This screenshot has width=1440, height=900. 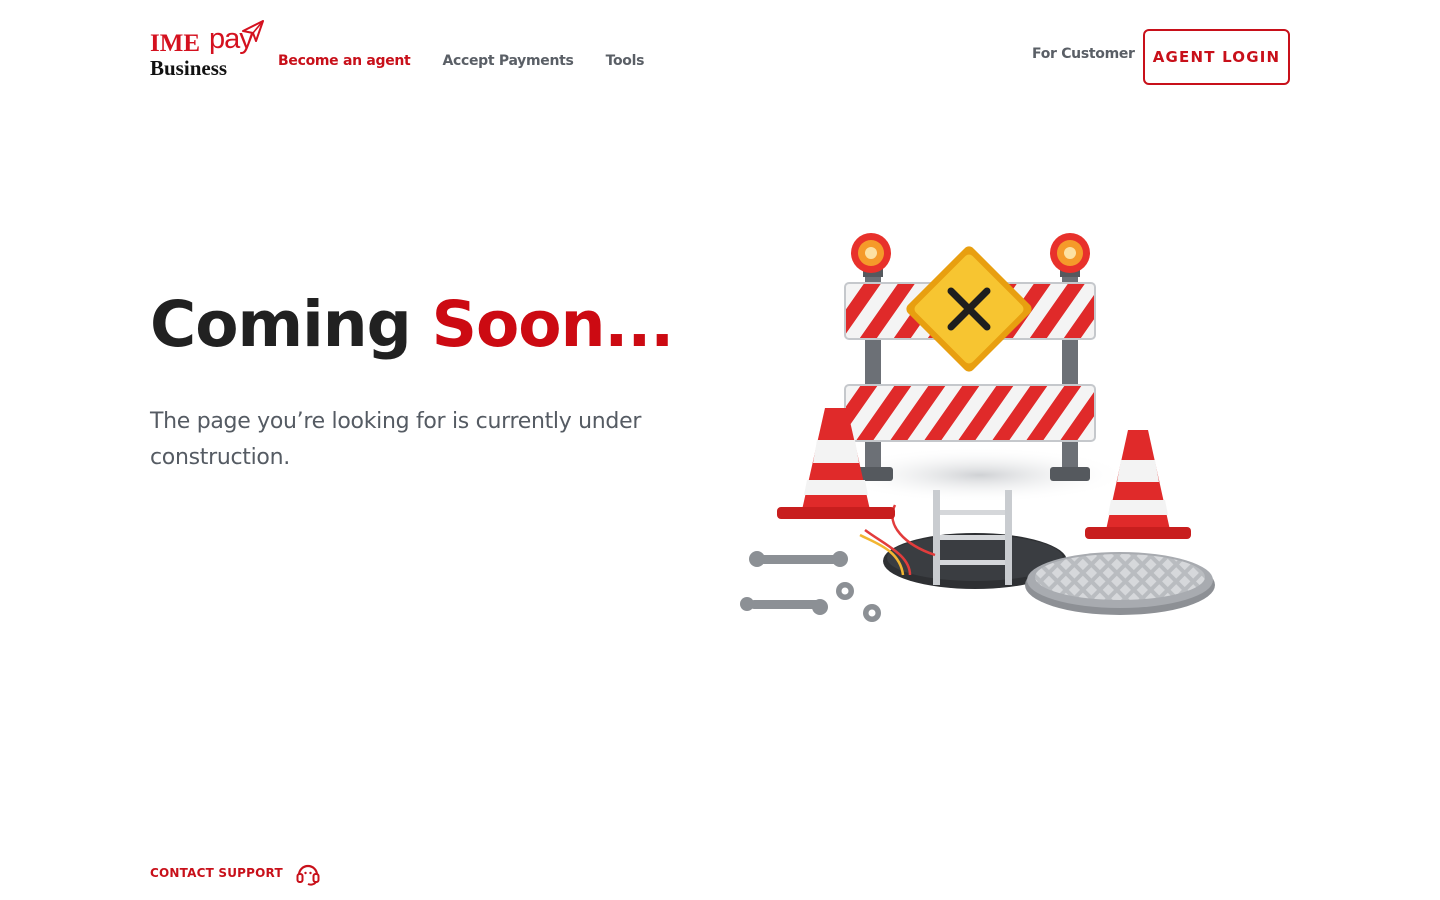 I want to click on contact-support-link: CONTACT SUPPORT, so click(x=235, y=873).